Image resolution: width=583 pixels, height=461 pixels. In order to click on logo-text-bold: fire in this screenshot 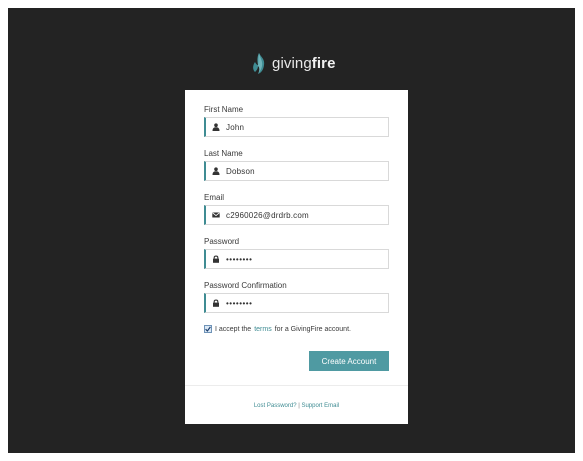, I will do `click(323, 63)`.